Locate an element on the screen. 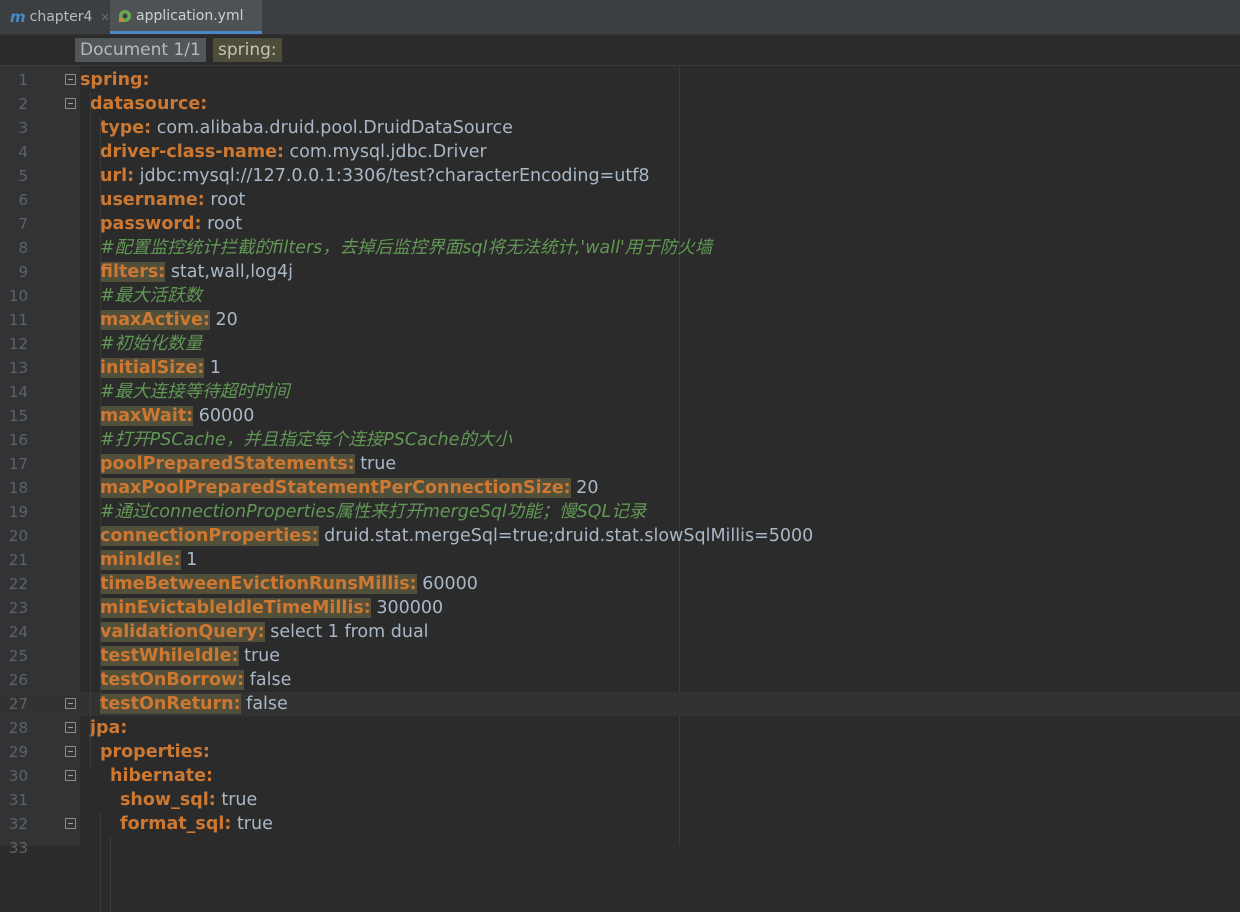  code-line: 10 #最大活跃数 is located at coordinates (620, 296).